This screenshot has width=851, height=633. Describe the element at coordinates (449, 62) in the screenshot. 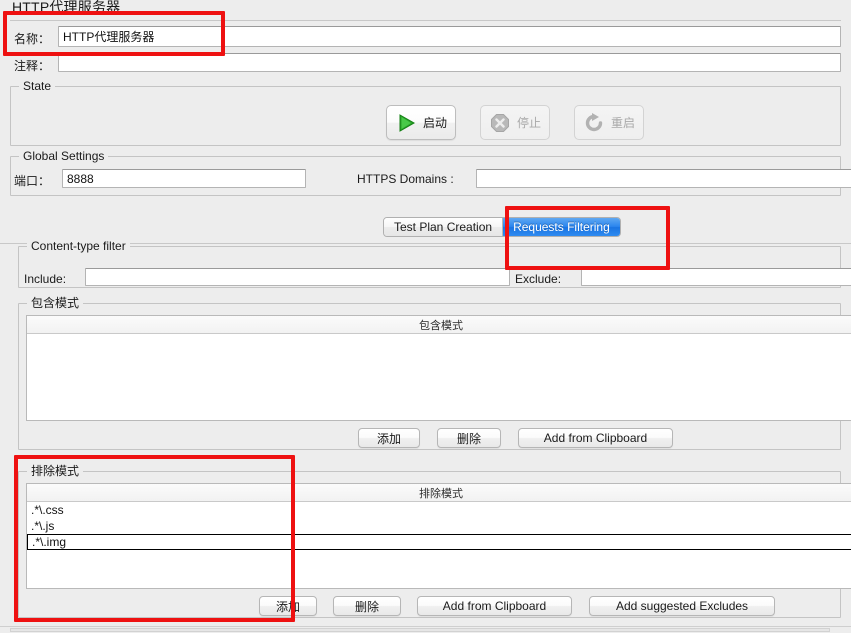

I see `comment-input` at that location.